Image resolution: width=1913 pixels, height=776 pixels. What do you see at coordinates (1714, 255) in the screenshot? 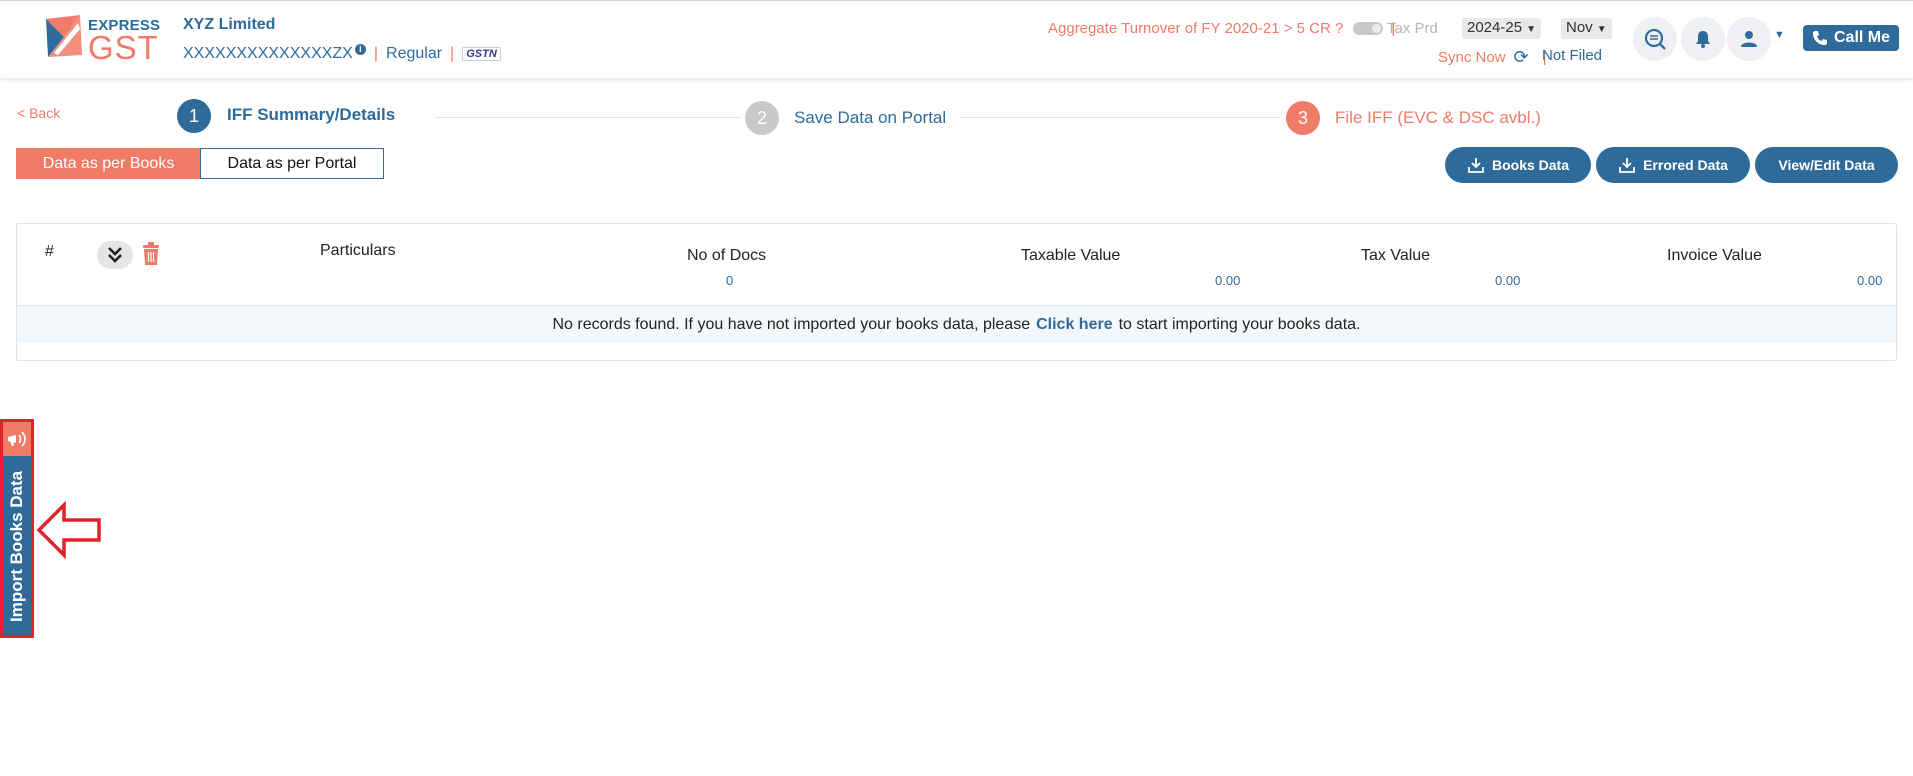
I see `col-invoice-header: Invoice Value` at bounding box center [1714, 255].